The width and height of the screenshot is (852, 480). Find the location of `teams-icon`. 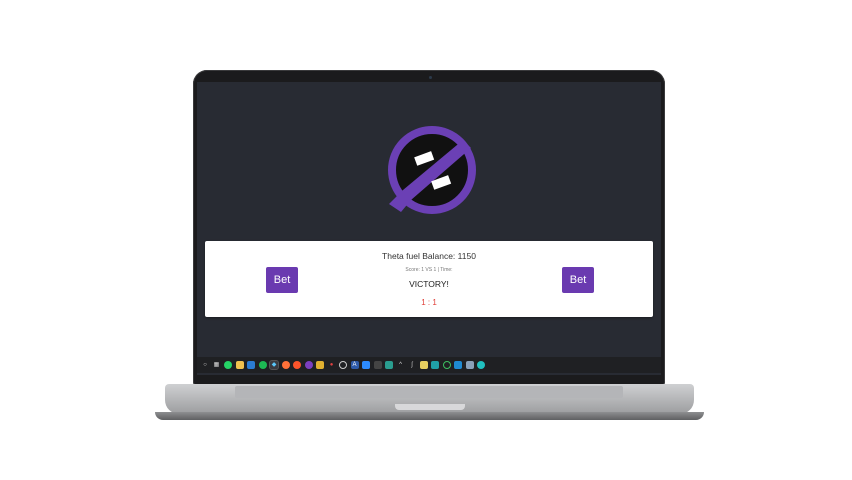

teams-icon is located at coordinates (435, 365).